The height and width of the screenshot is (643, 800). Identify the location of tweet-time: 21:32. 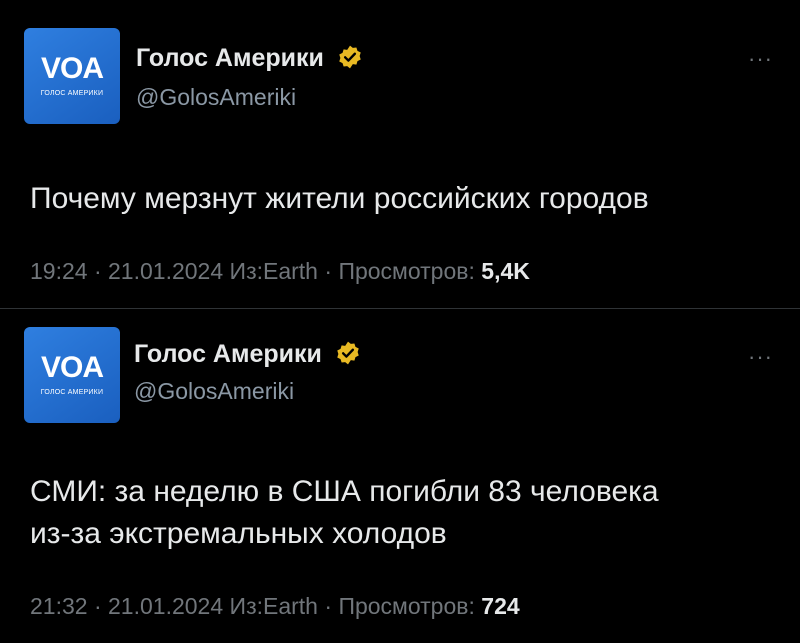
(59, 606).